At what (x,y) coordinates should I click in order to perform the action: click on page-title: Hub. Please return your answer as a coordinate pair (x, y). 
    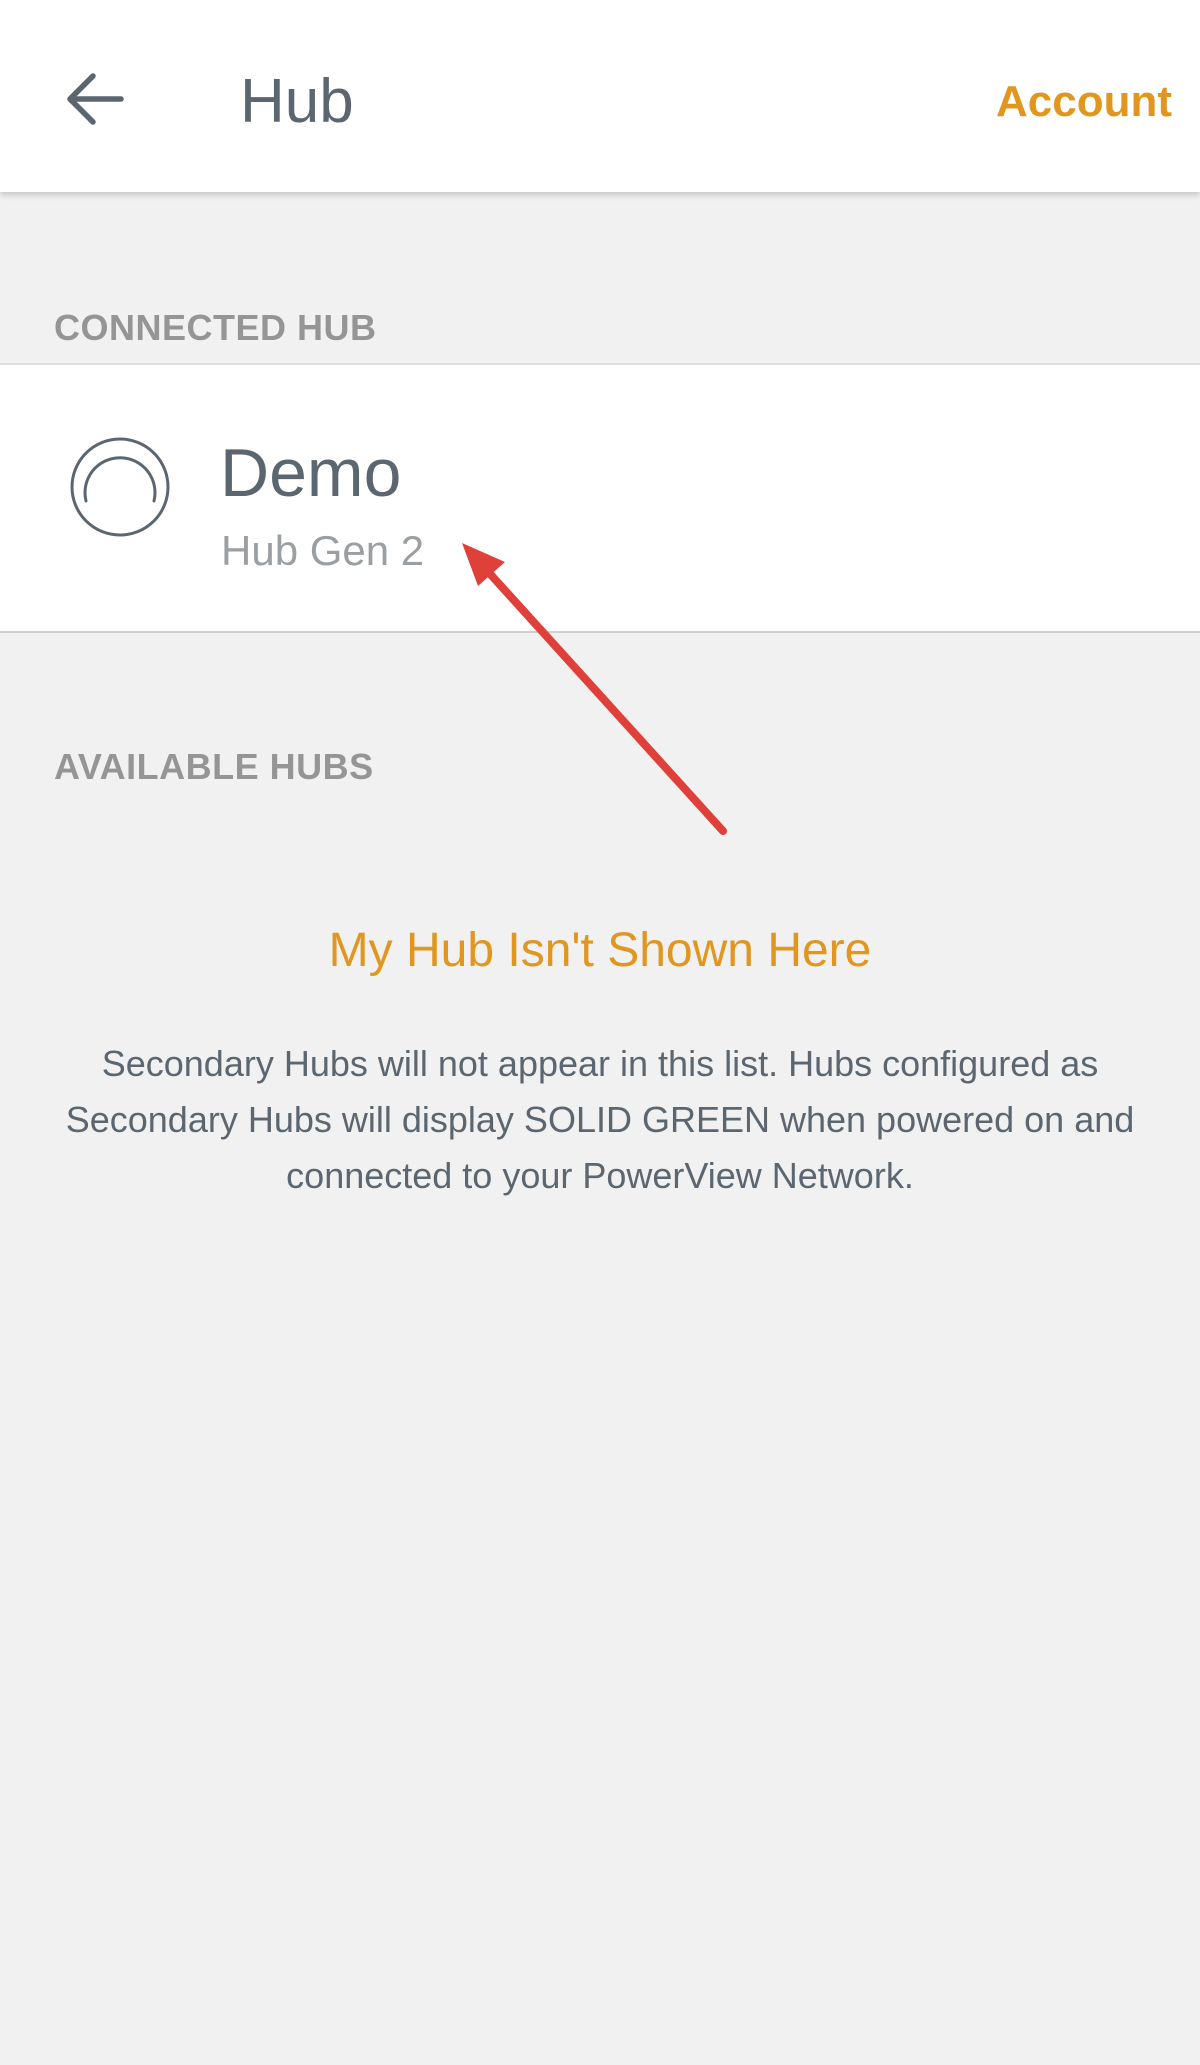
    Looking at the image, I should click on (297, 101).